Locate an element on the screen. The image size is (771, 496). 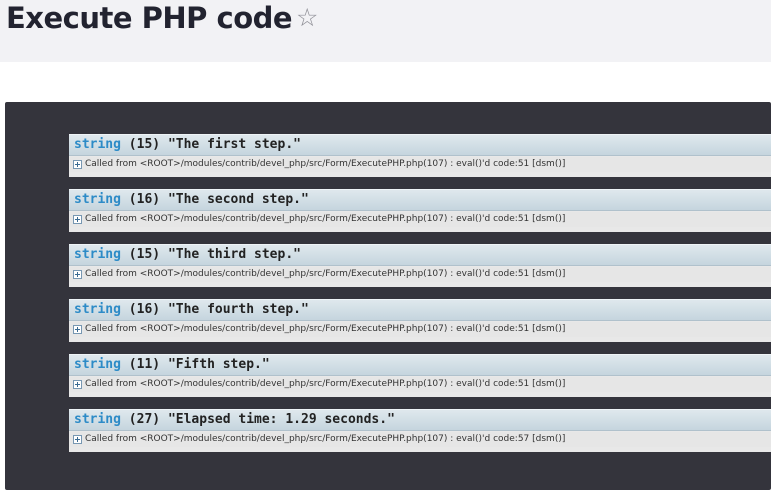
dump-value: "The fourth step." is located at coordinates (238, 309).